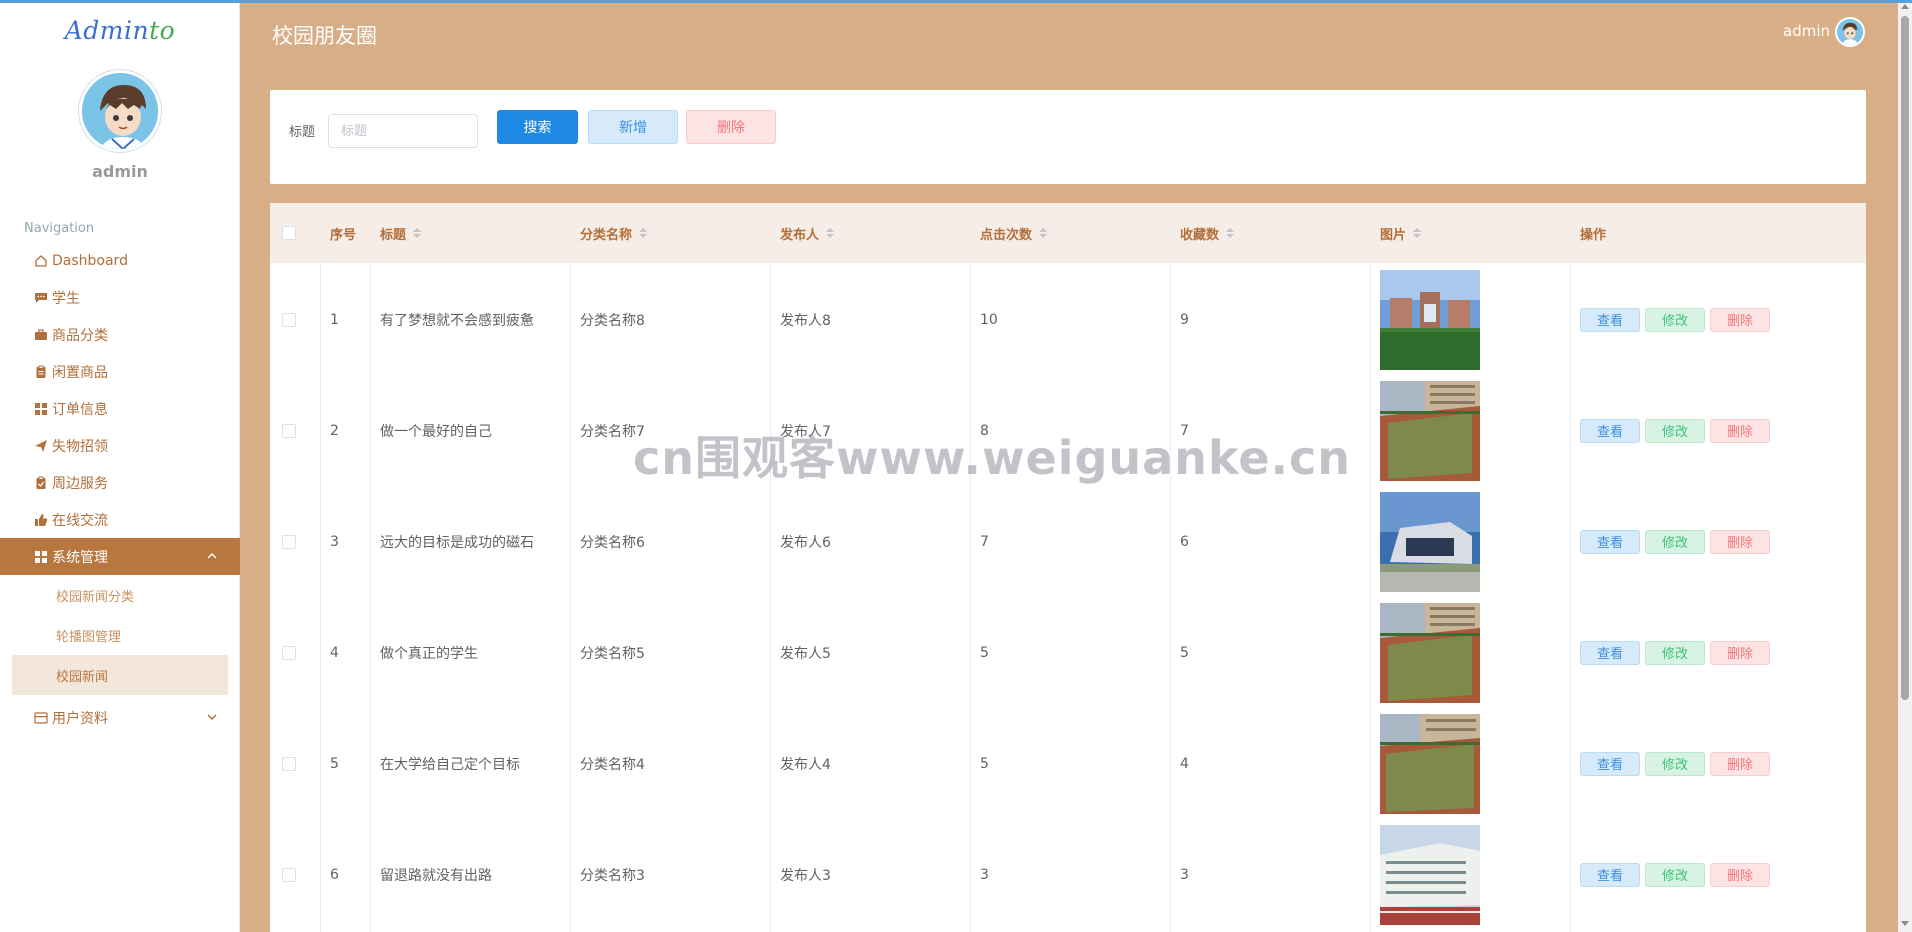  What do you see at coordinates (289, 233) in the screenshot?
I see `select-all-checkbox` at bounding box center [289, 233].